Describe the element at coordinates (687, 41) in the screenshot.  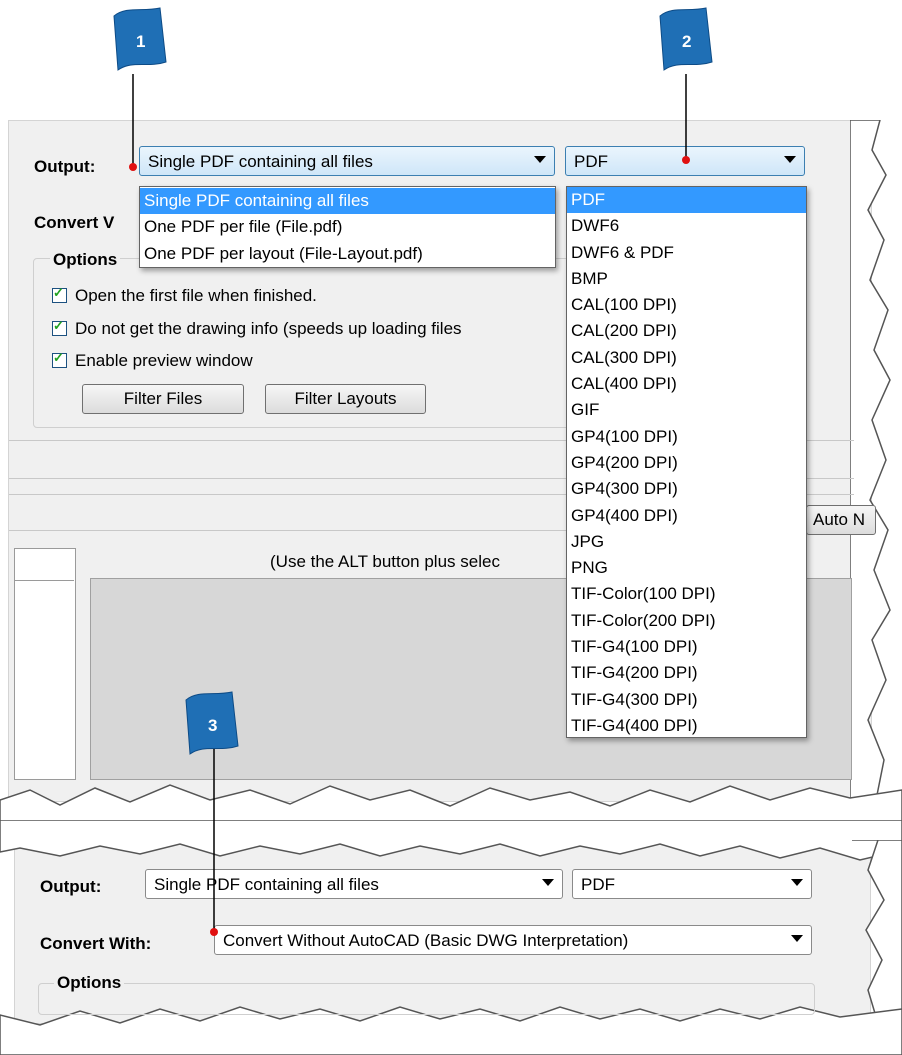
I see `callout-2-number: 2` at that location.